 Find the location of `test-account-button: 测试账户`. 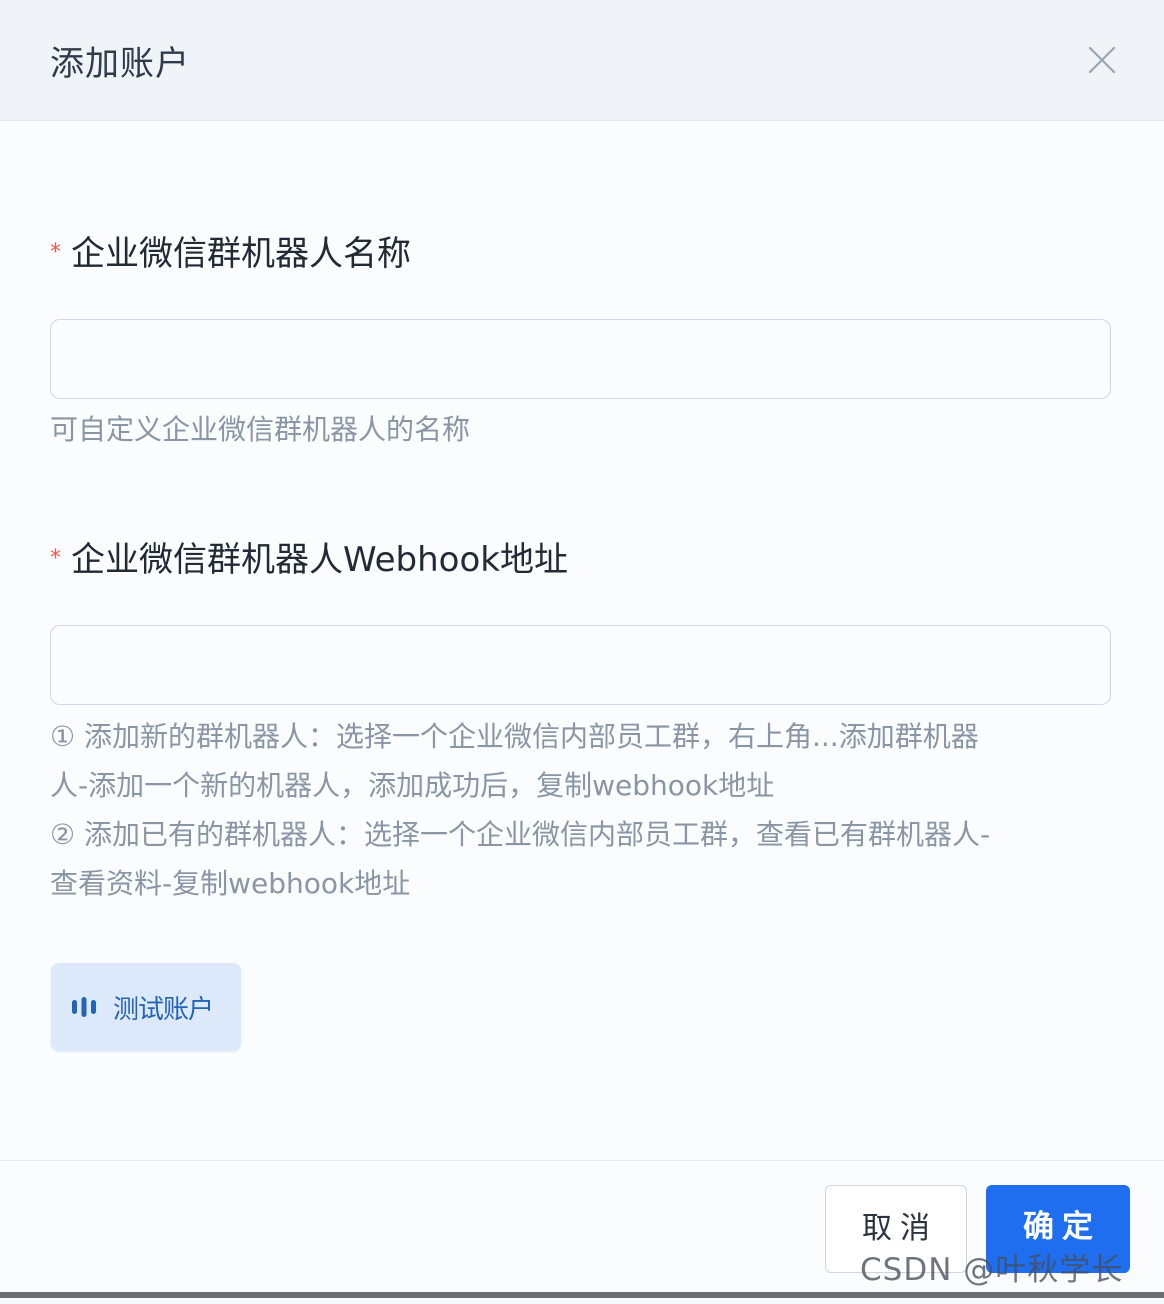

test-account-button: 测试账户 is located at coordinates (146, 1007).